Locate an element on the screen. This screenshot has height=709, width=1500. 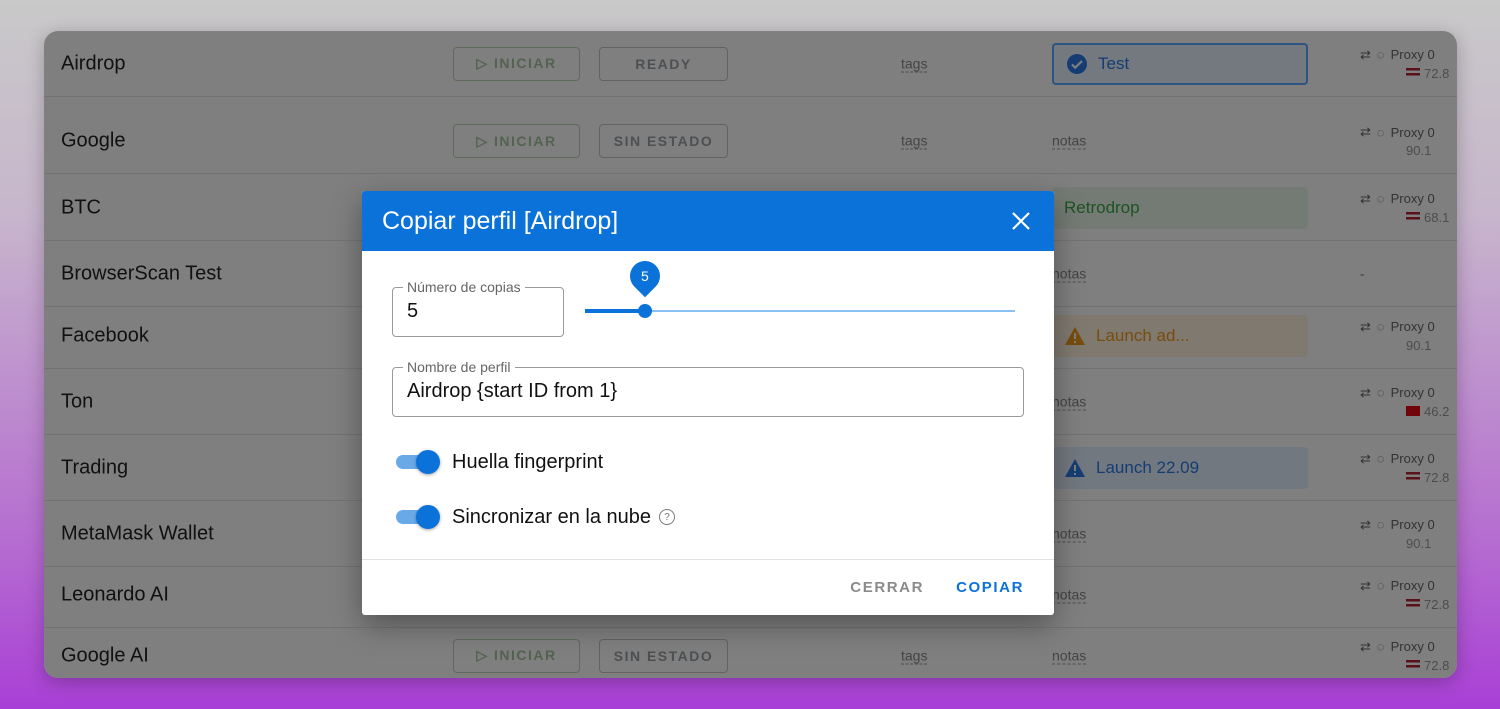
slider-thumb is located at coordinates (645, 311).